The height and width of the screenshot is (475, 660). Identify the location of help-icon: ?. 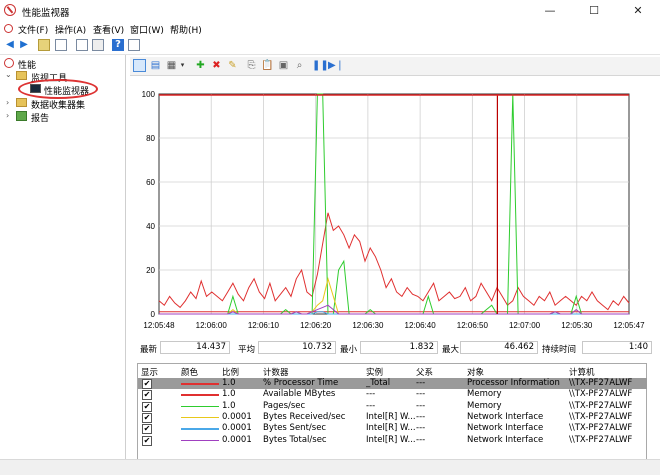
(118, 45).